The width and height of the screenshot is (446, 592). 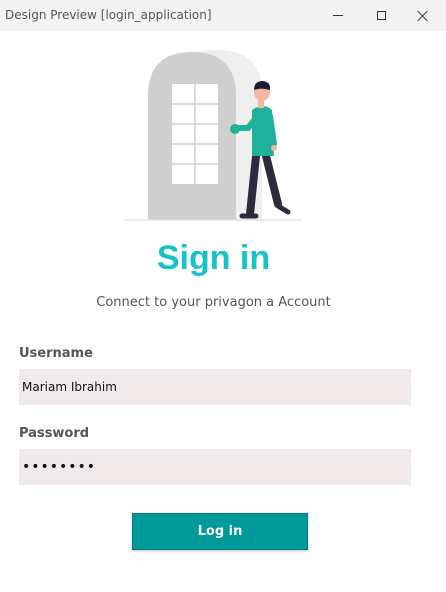 I want to click on maximize-button, so click(x=381, y=15).